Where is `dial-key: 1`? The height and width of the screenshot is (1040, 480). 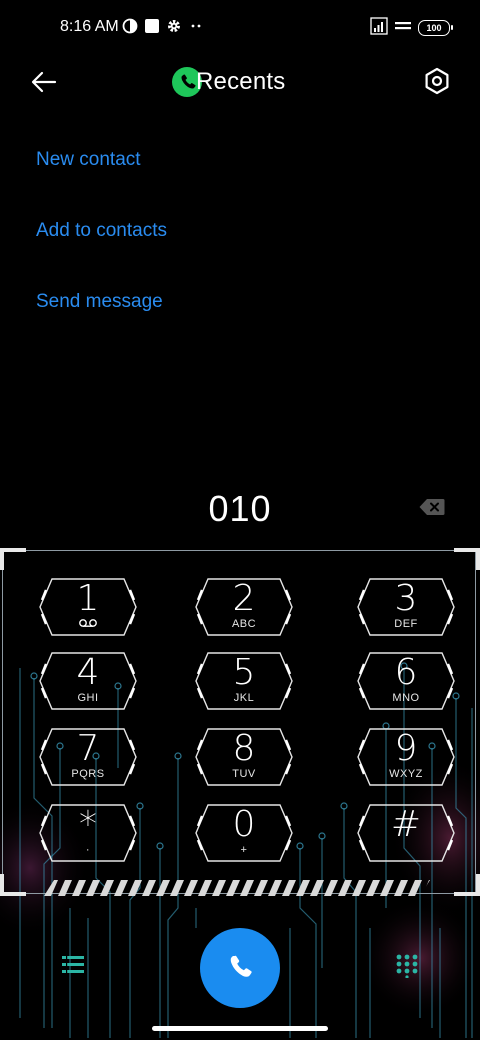
dial-key: 1 is located at coordinates (88, 607).